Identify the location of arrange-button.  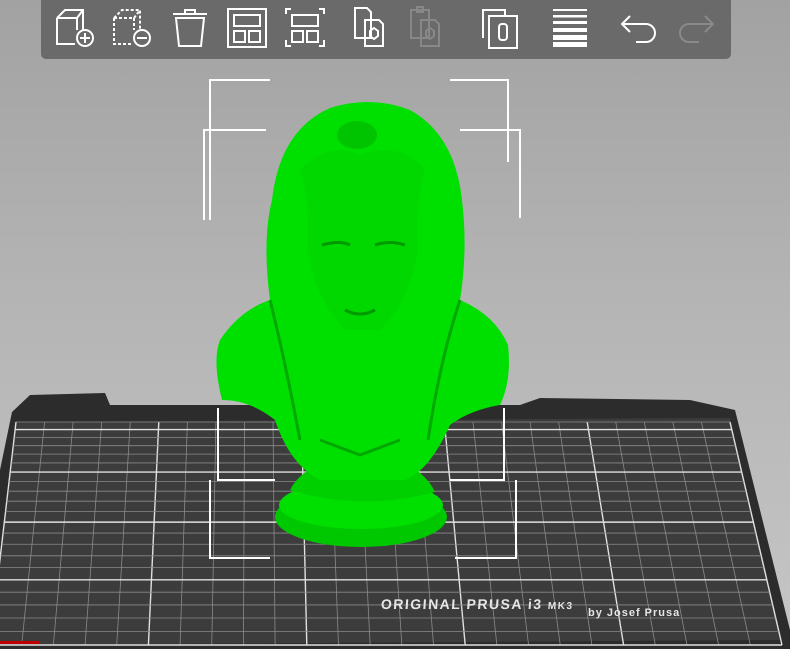
(247, 27).